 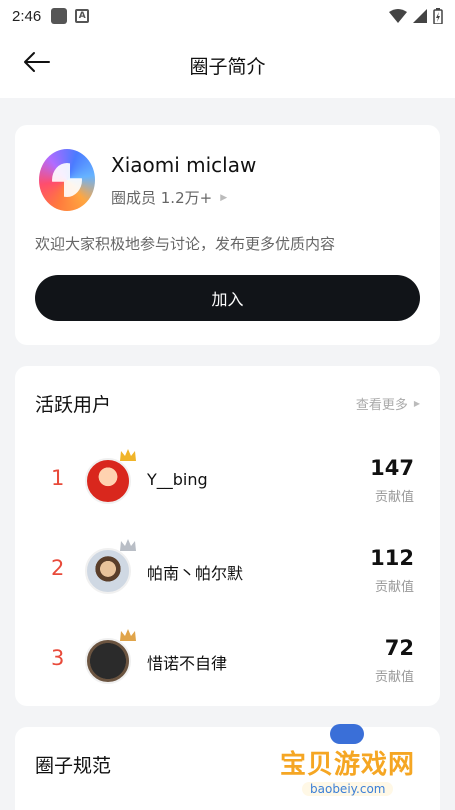 I want to click on user-name: 帕南丶帕尔默, so click(x=195, y=573).